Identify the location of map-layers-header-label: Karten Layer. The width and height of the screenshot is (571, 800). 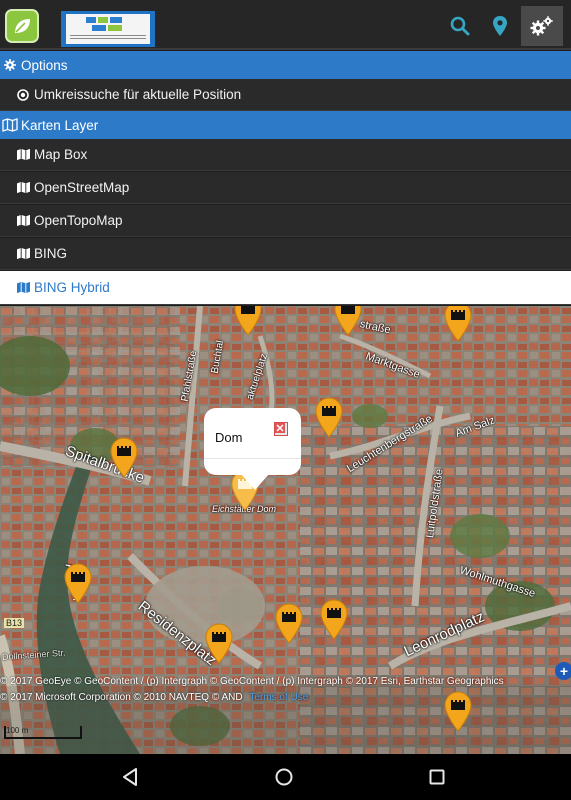
(60, 125).